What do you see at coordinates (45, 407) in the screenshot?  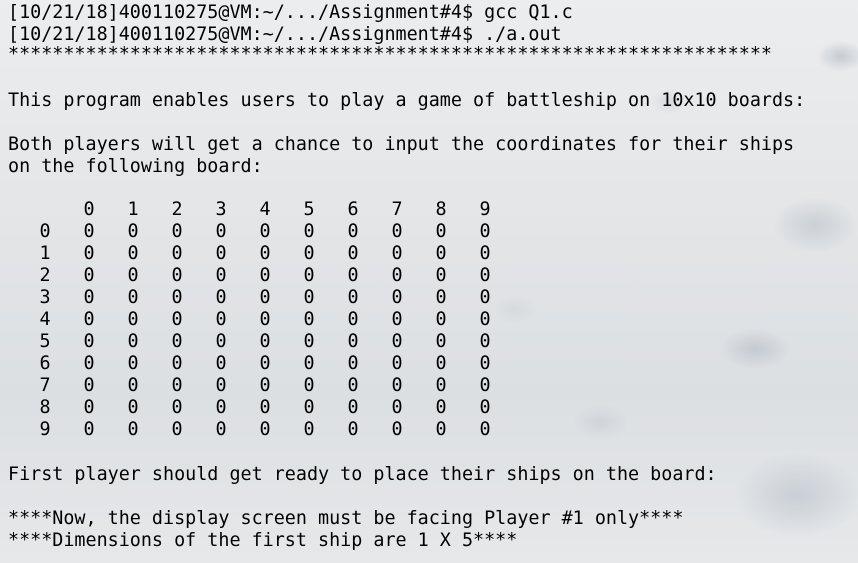 I see `board-row-header: 8` at bounding box center [45, 407].